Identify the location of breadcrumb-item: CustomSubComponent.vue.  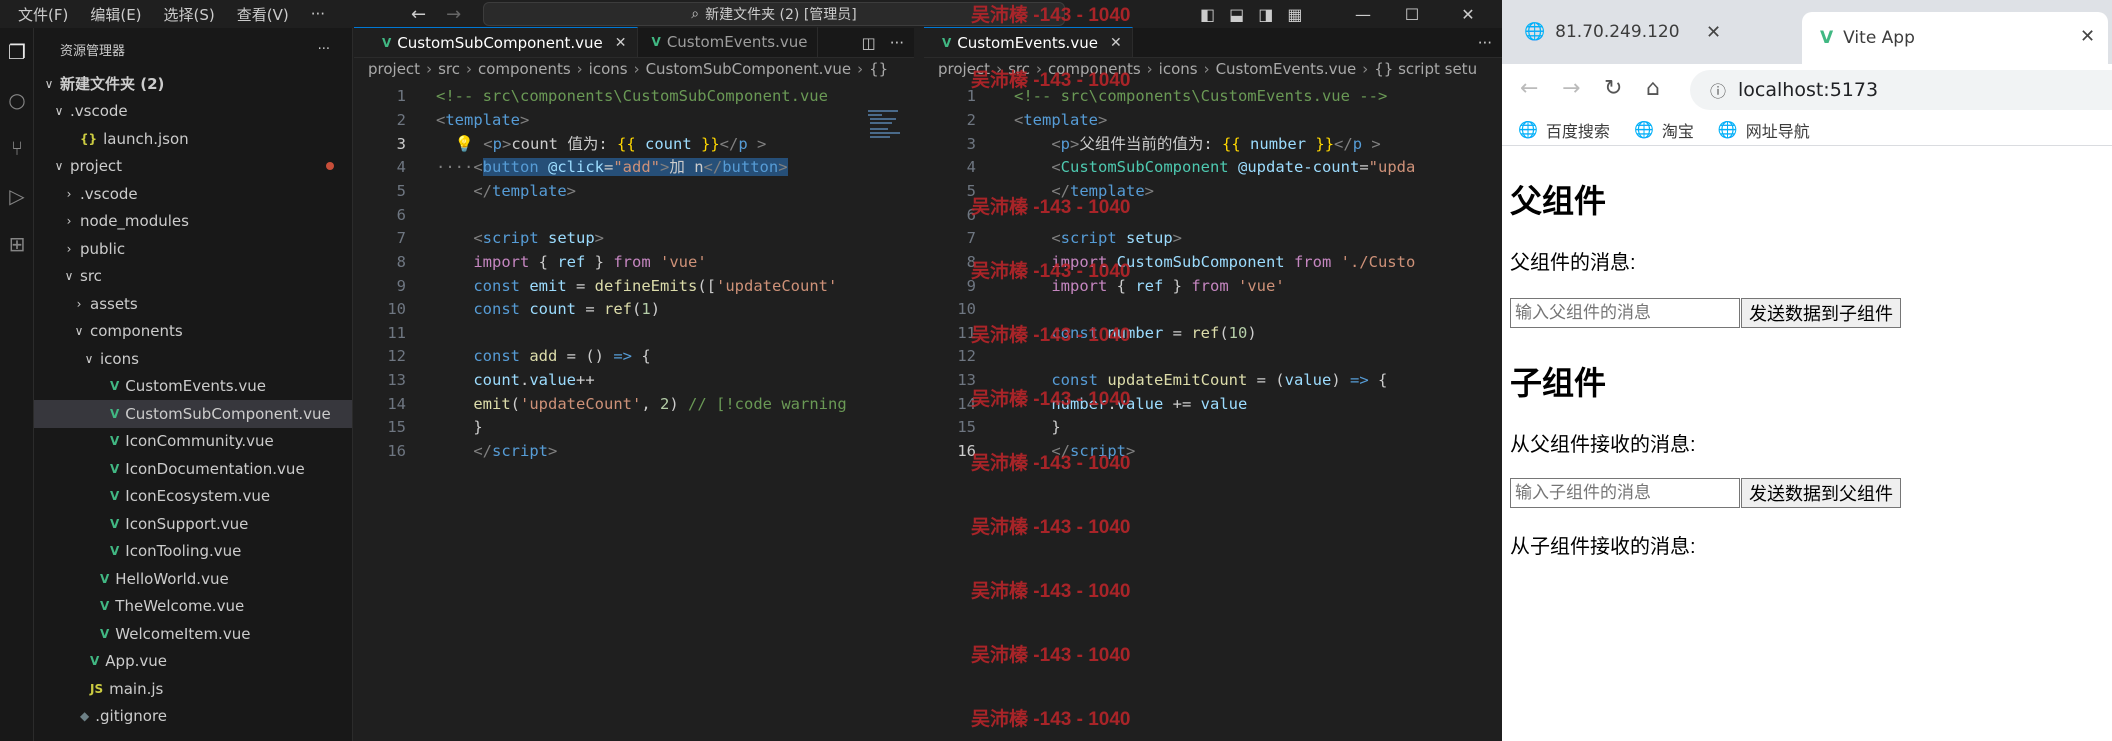
(748, 69).